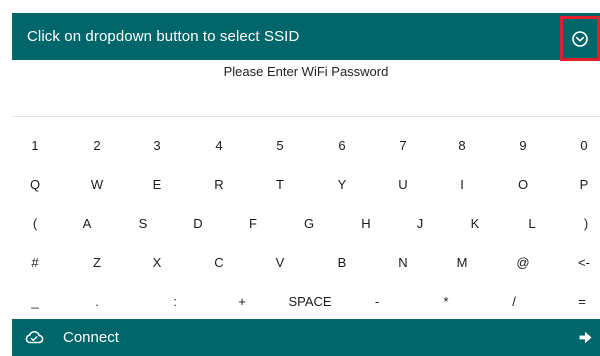 The image size is (600, 356). Describe the element at coordinates (280, 263) in the screenshot. I see `key: V` at that location.